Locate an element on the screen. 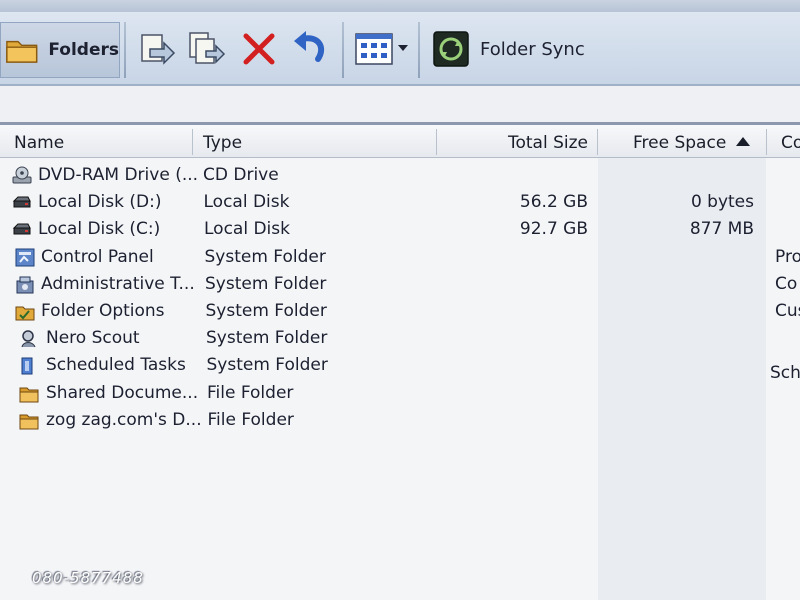  copy-to-button is located at coordinates (206, 49).